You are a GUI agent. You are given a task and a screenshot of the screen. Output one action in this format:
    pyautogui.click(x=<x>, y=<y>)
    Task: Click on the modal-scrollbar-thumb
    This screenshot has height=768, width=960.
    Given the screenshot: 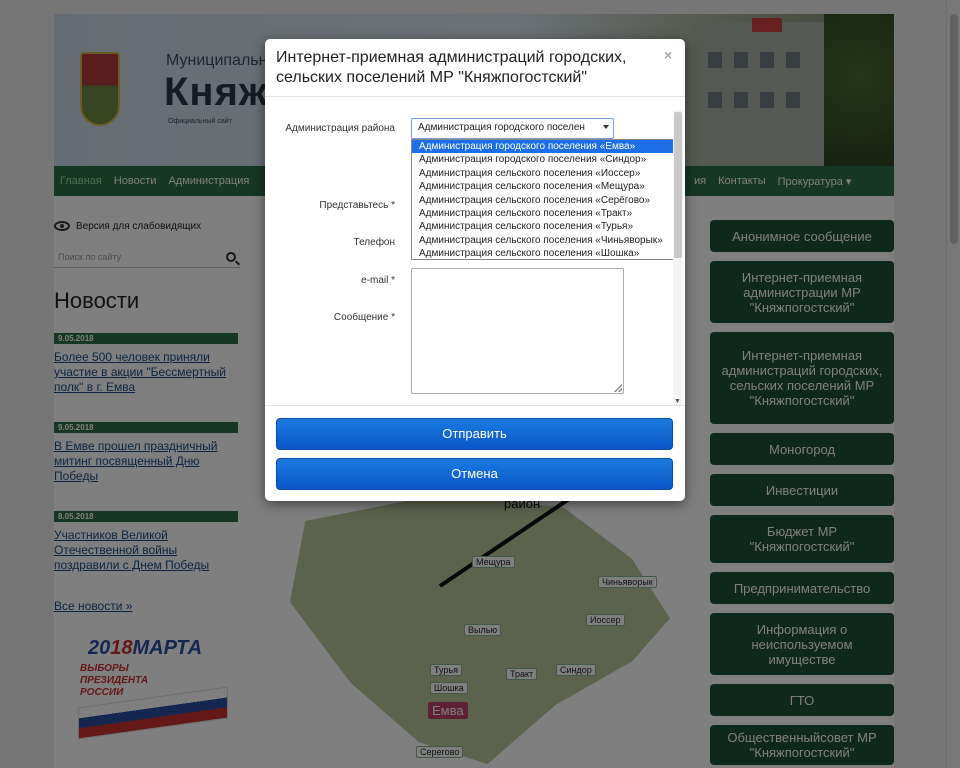 What is the action you would take?
    pyautogui.click(x=678, y=185)
    